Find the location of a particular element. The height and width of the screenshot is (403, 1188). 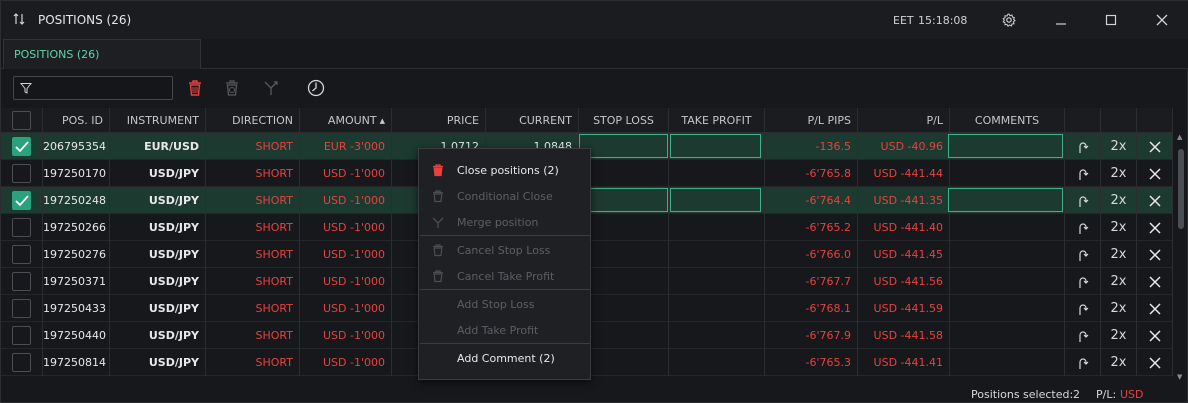

close-window-icon is located at coordinates (1162, 20).